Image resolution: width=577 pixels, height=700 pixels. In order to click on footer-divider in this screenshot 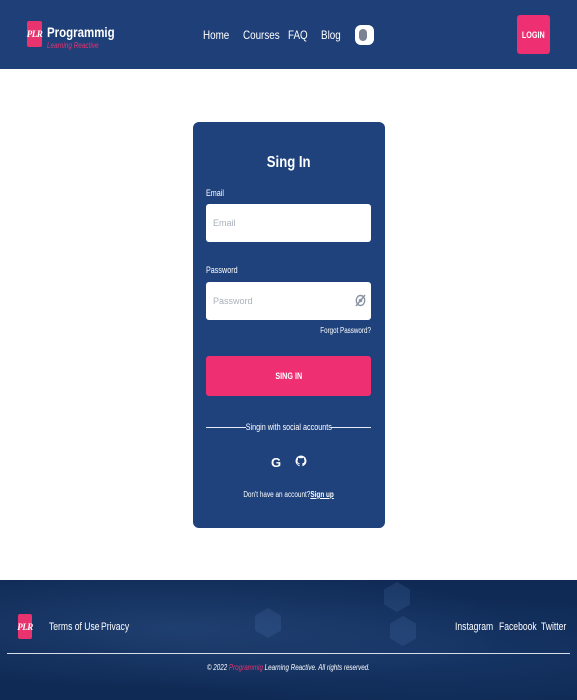, I will do `click(288, 653)`.